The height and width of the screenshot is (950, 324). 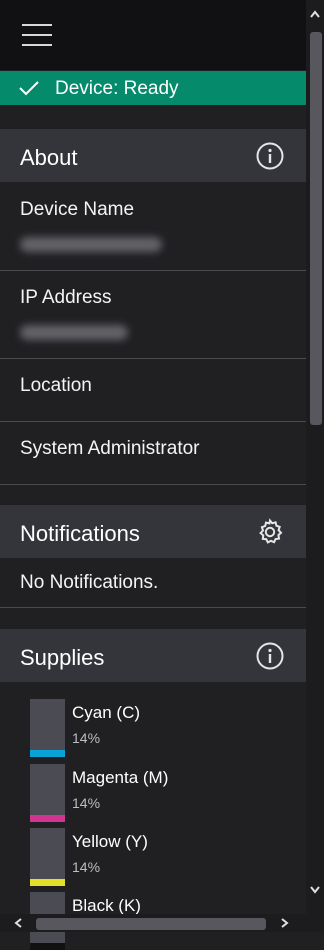 I want to click on device-name-value-redacted, so click(x=91, y=244).